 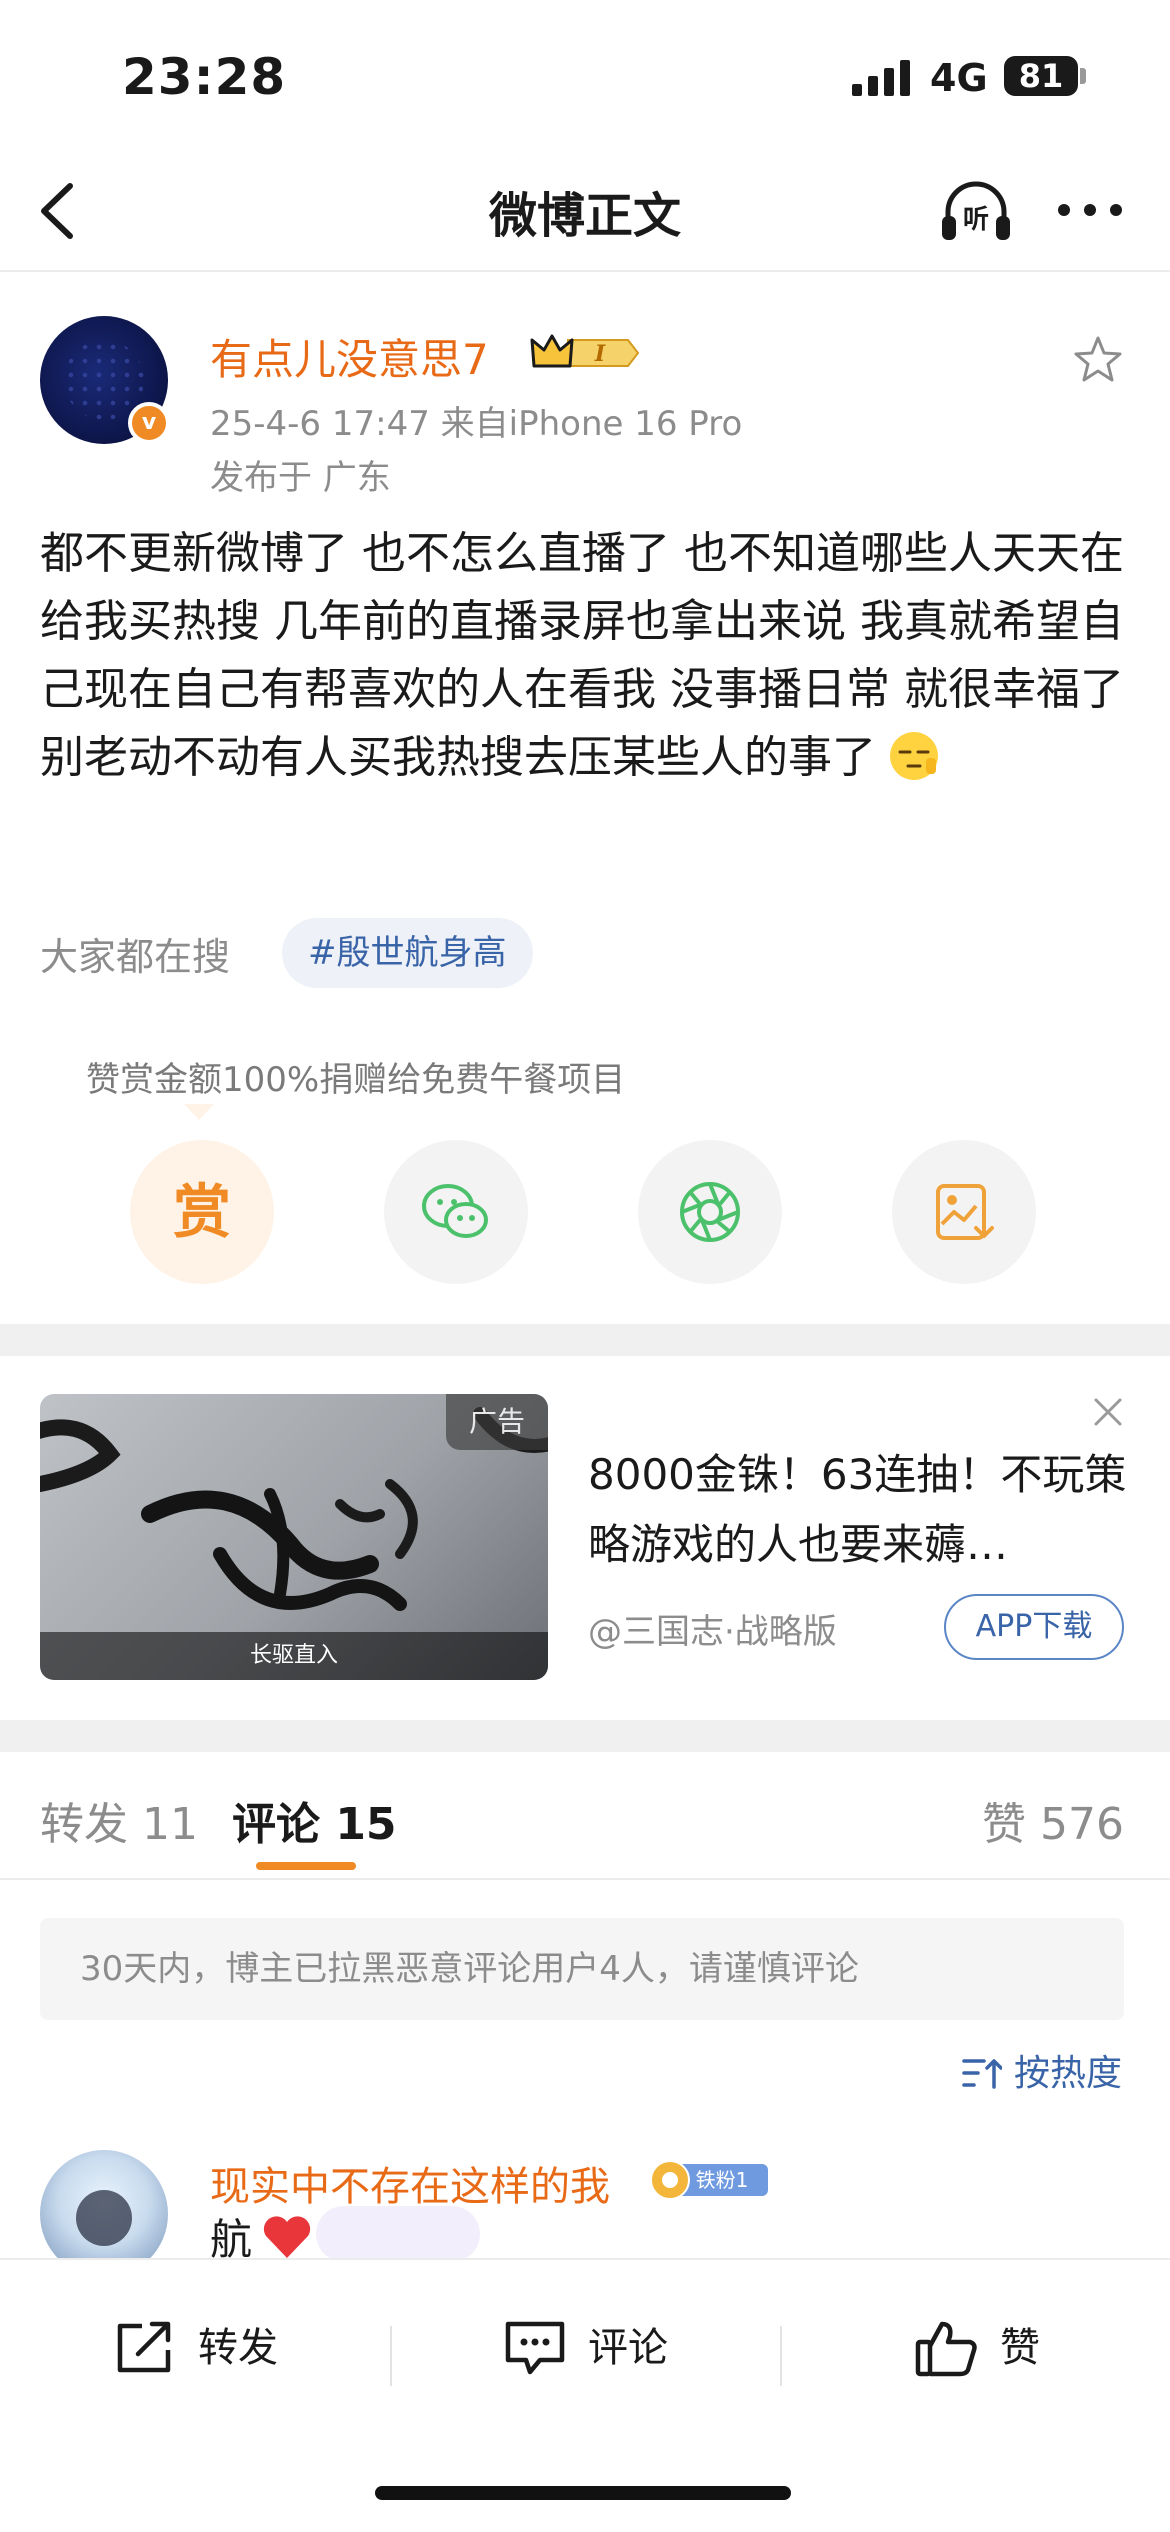 I want to click on comment-text-body: 航, so click(x=231, y=2239).